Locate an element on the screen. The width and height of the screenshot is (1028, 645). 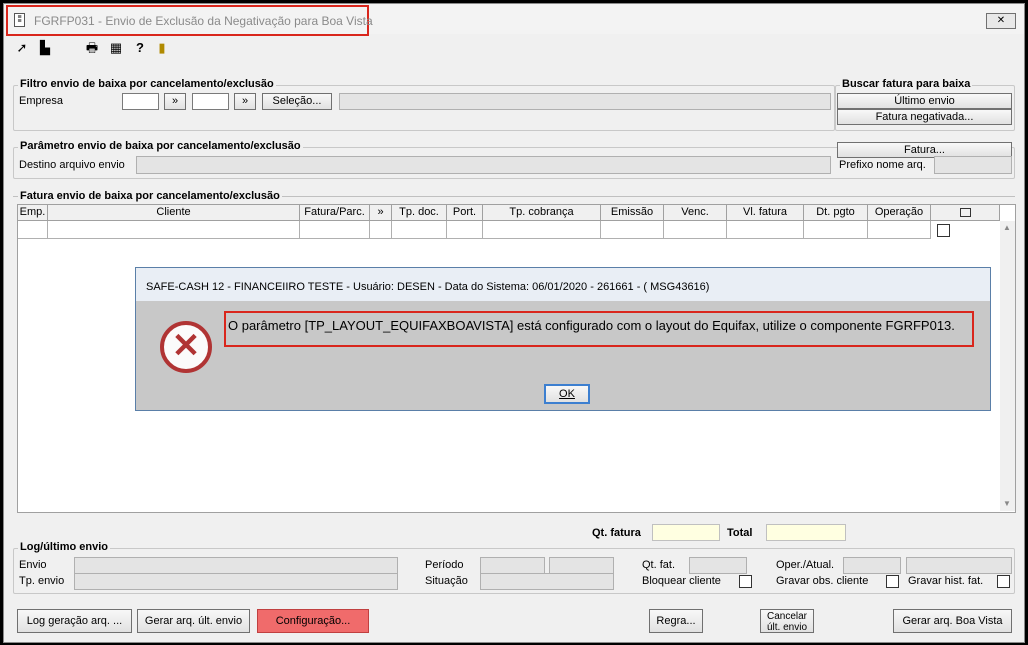
bloquear-label: Bloquear cliente is located at coordinates (681, 581).